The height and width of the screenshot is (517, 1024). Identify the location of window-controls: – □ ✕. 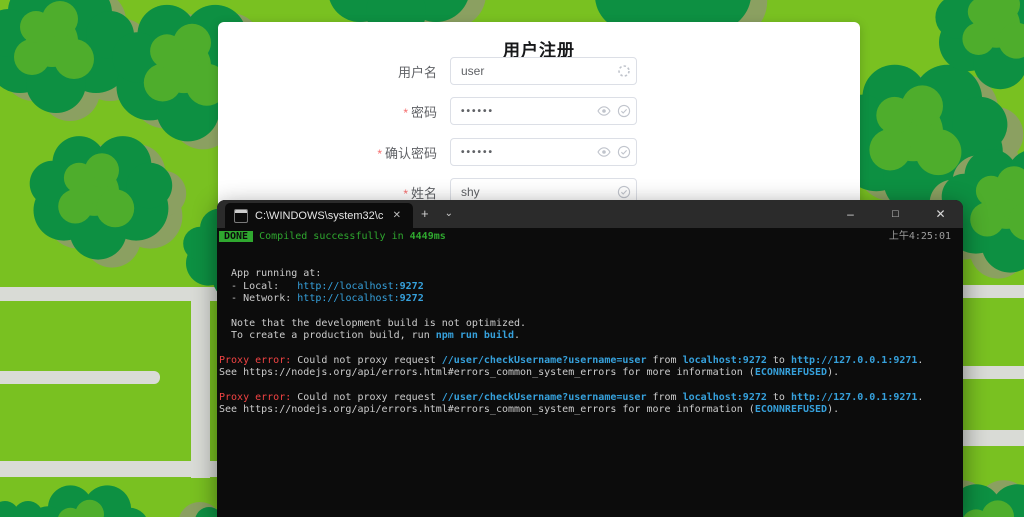
(895, 214).